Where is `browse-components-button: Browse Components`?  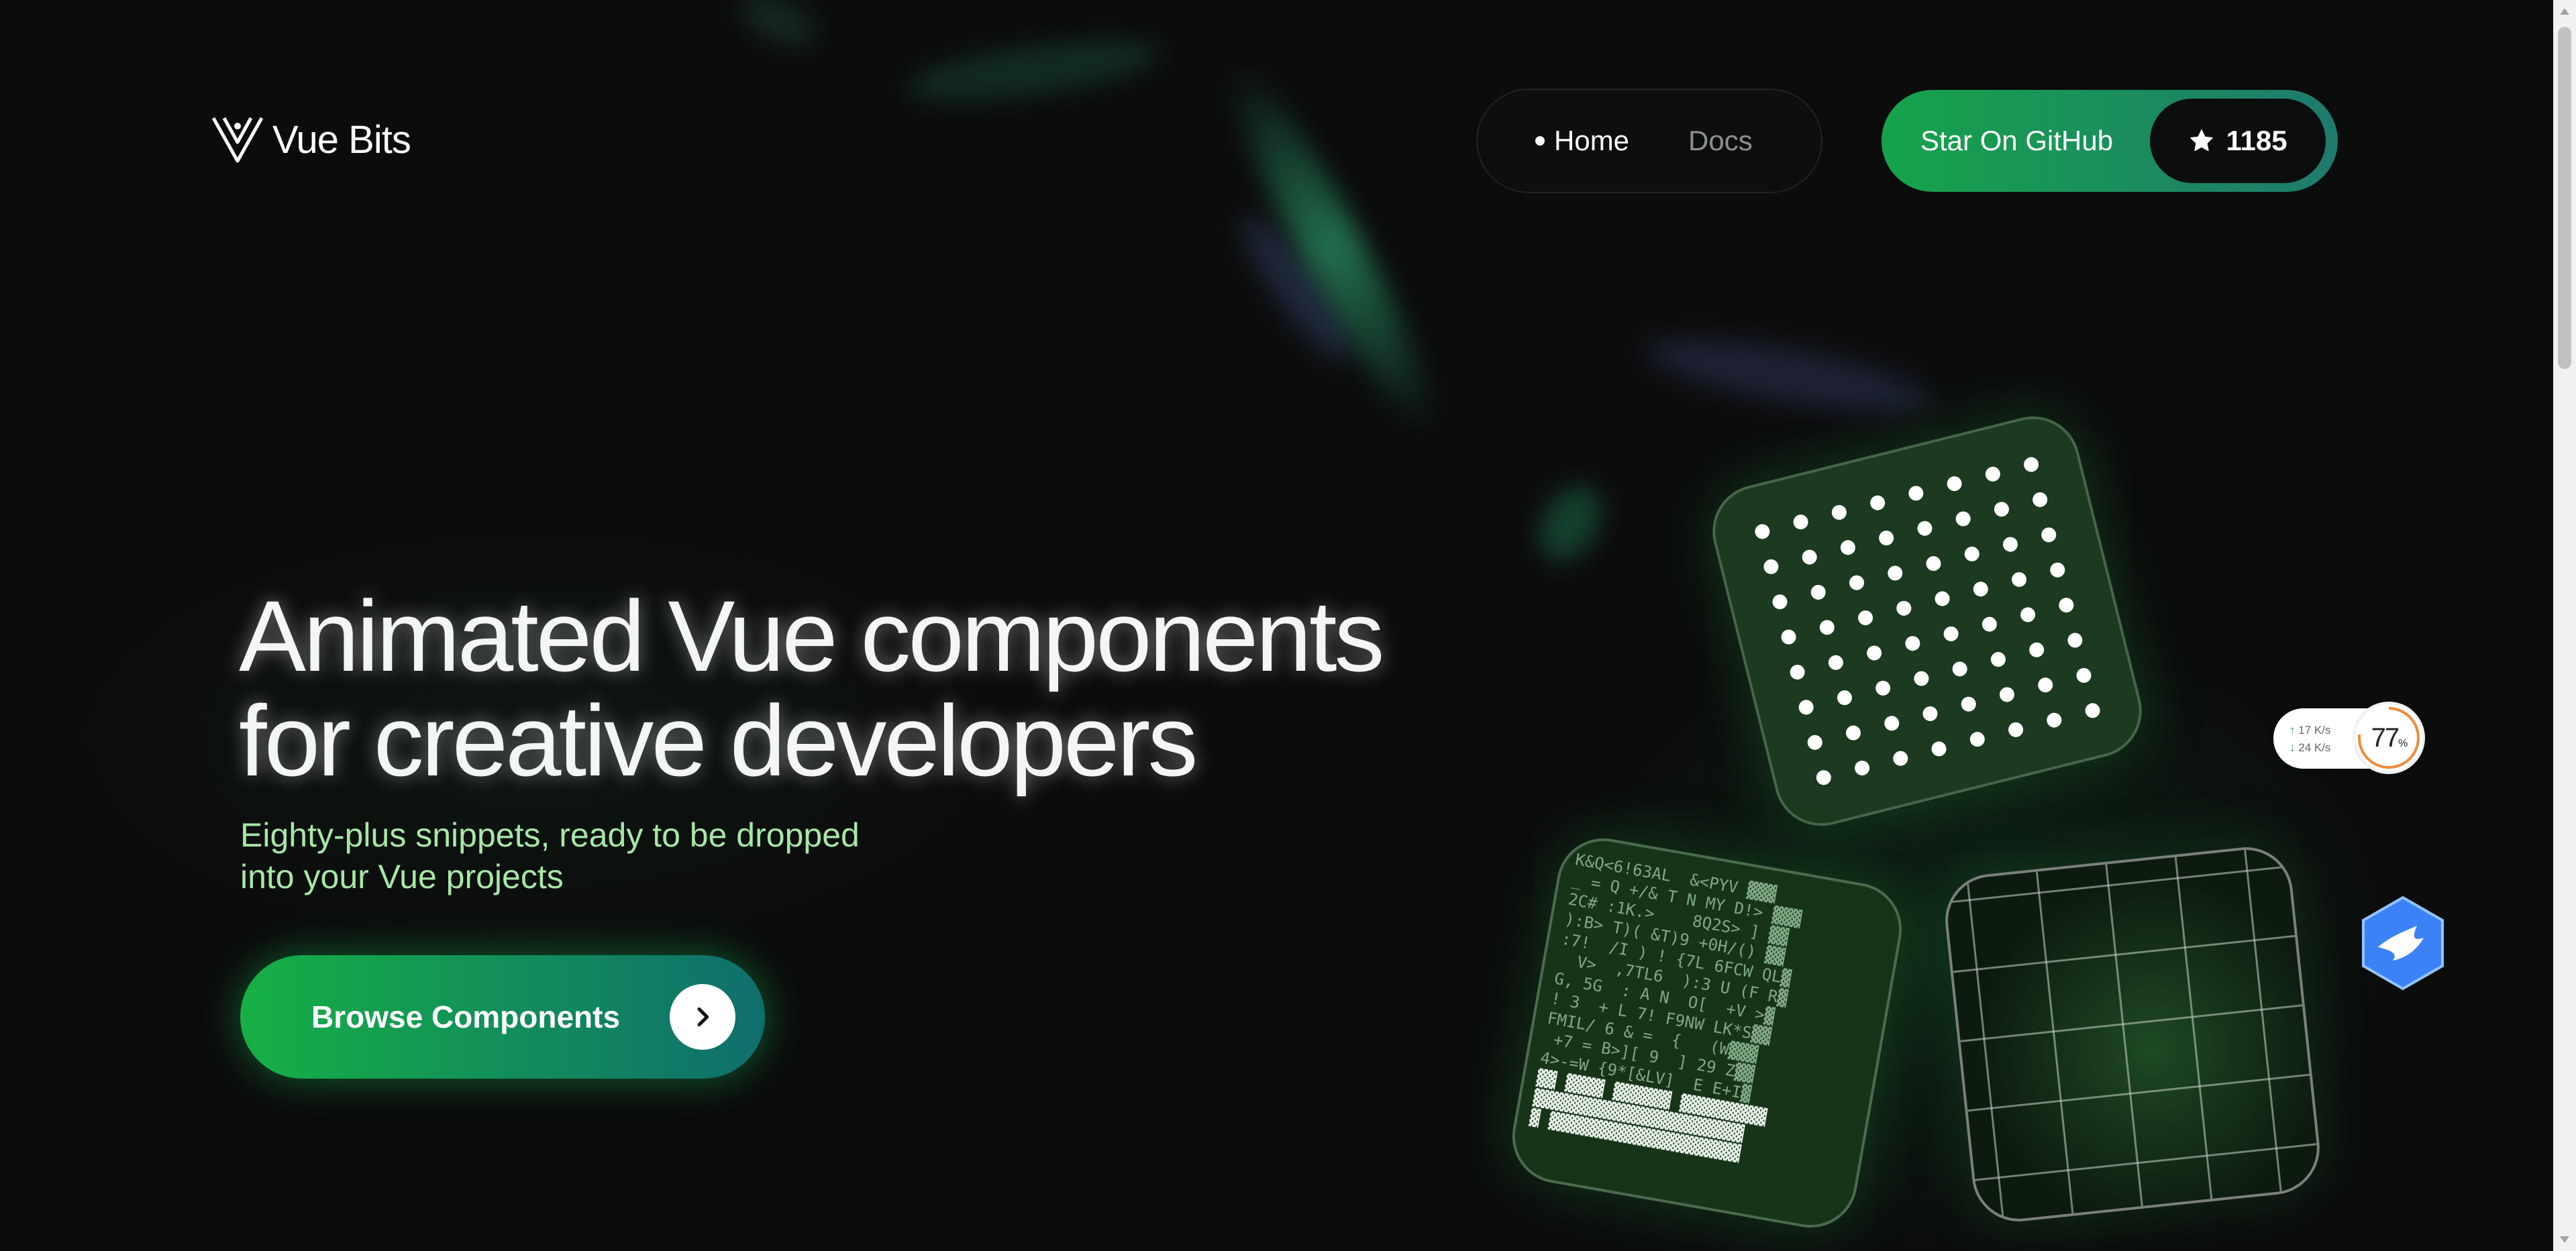 browse-components-button: Browse Components is located at coordinates (502, 1017).